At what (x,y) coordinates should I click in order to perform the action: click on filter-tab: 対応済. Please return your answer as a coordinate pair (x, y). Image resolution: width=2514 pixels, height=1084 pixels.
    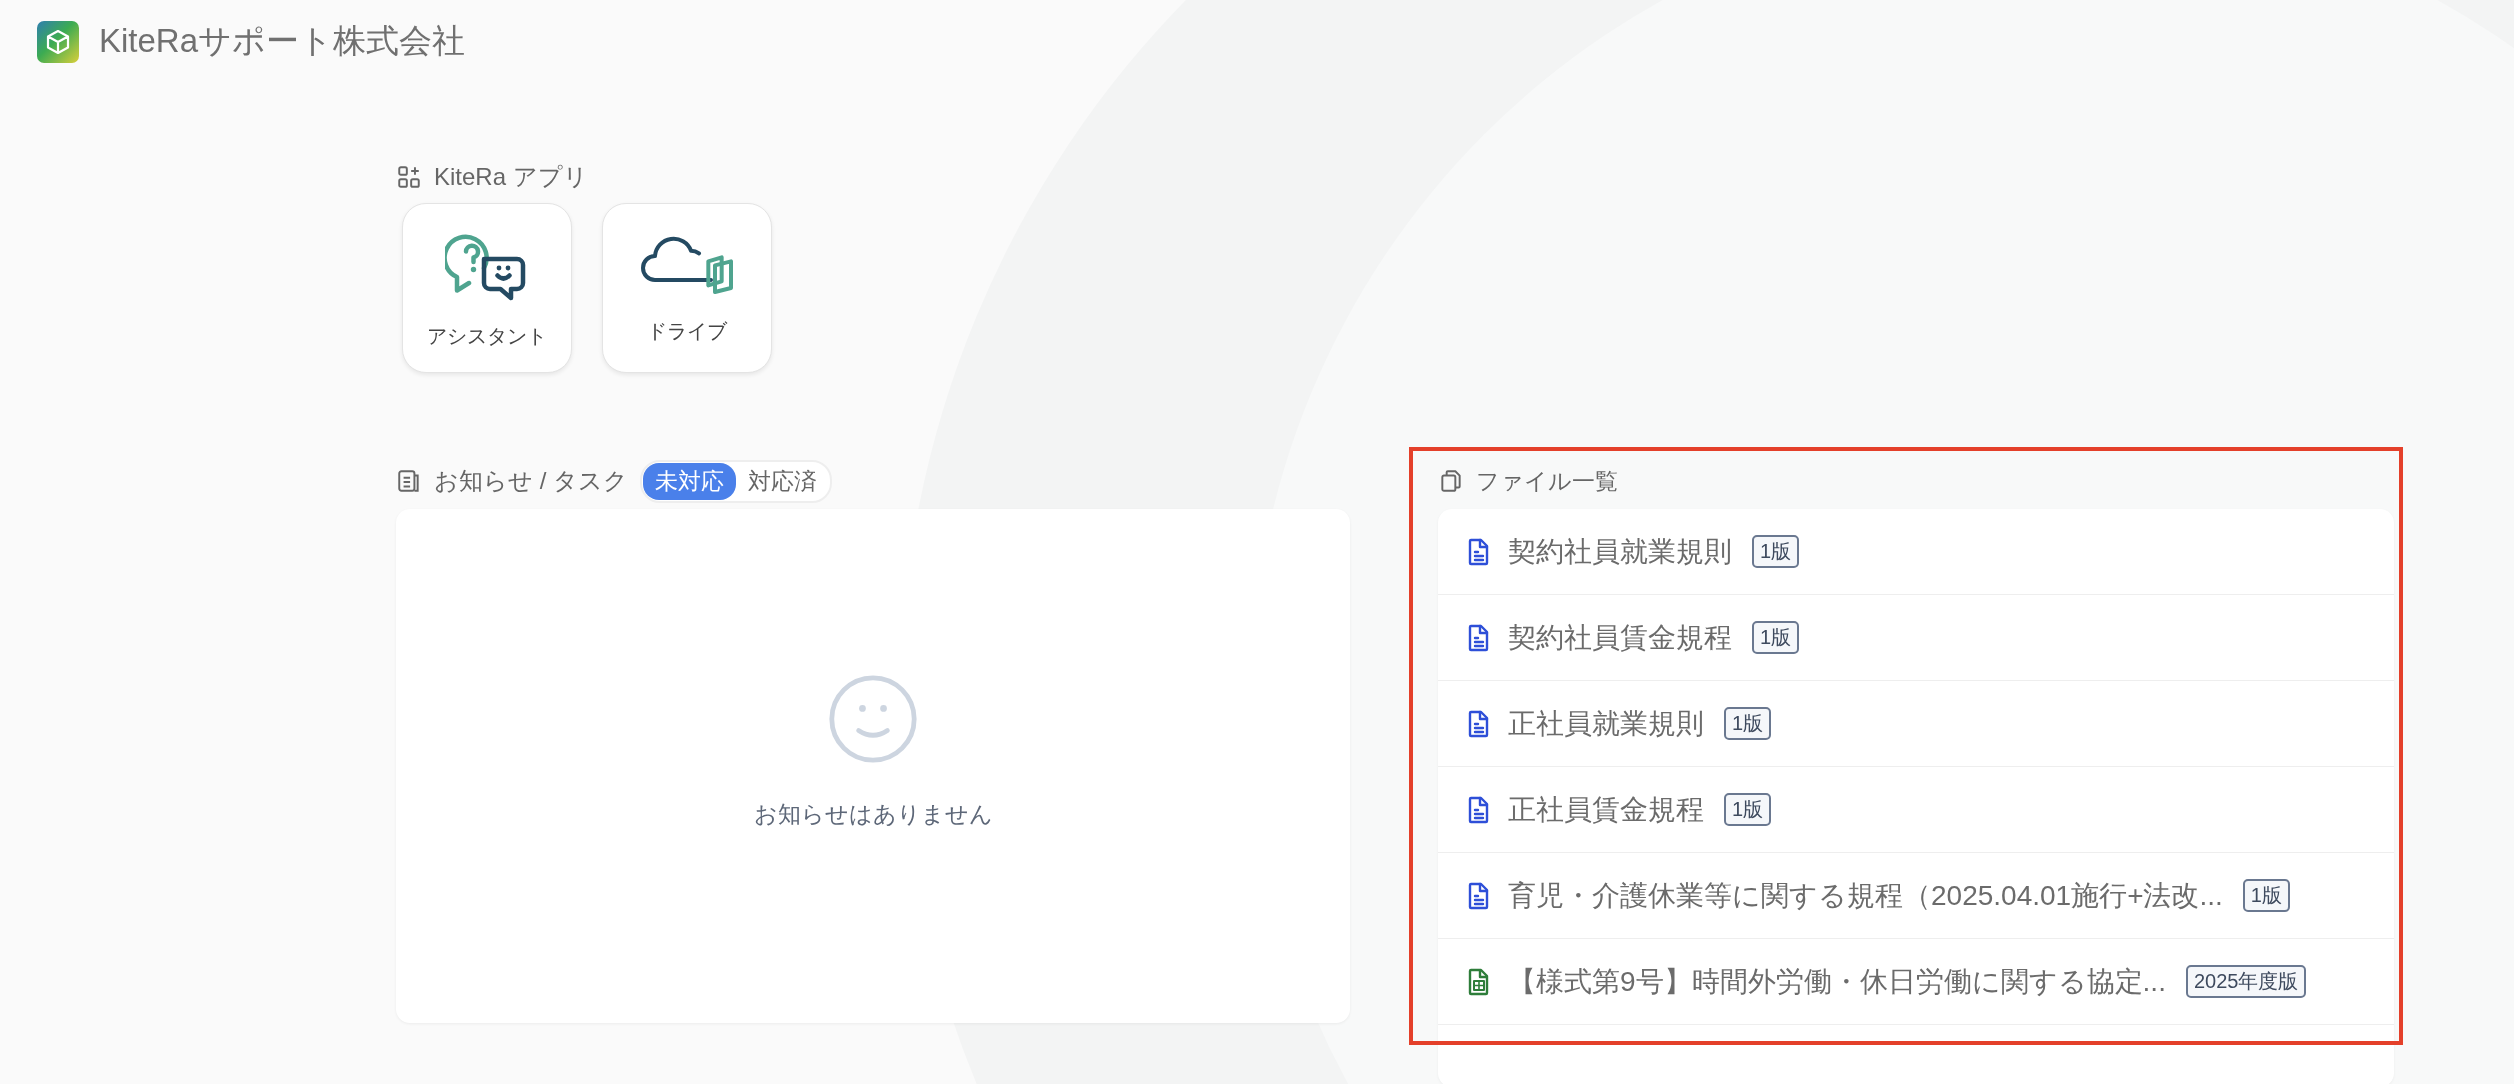
    Looking at the image, I should click on (782, 481).